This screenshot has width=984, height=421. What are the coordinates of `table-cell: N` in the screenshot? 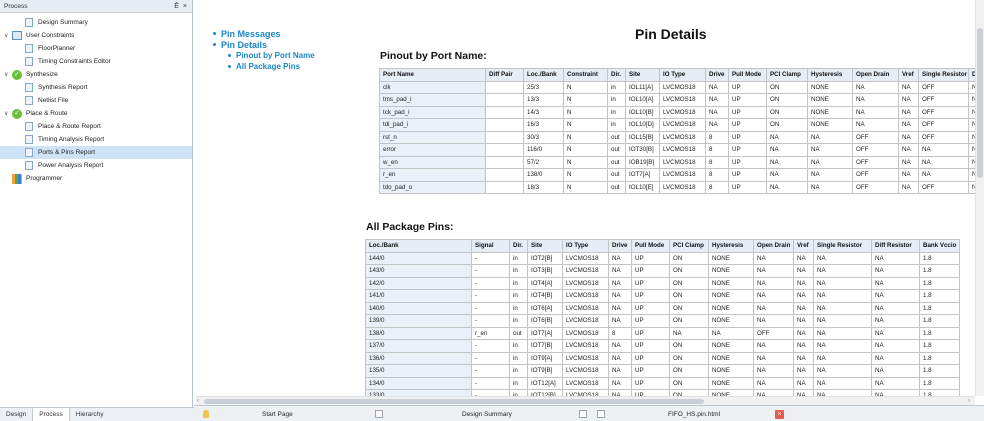 It's located at (585, 187).